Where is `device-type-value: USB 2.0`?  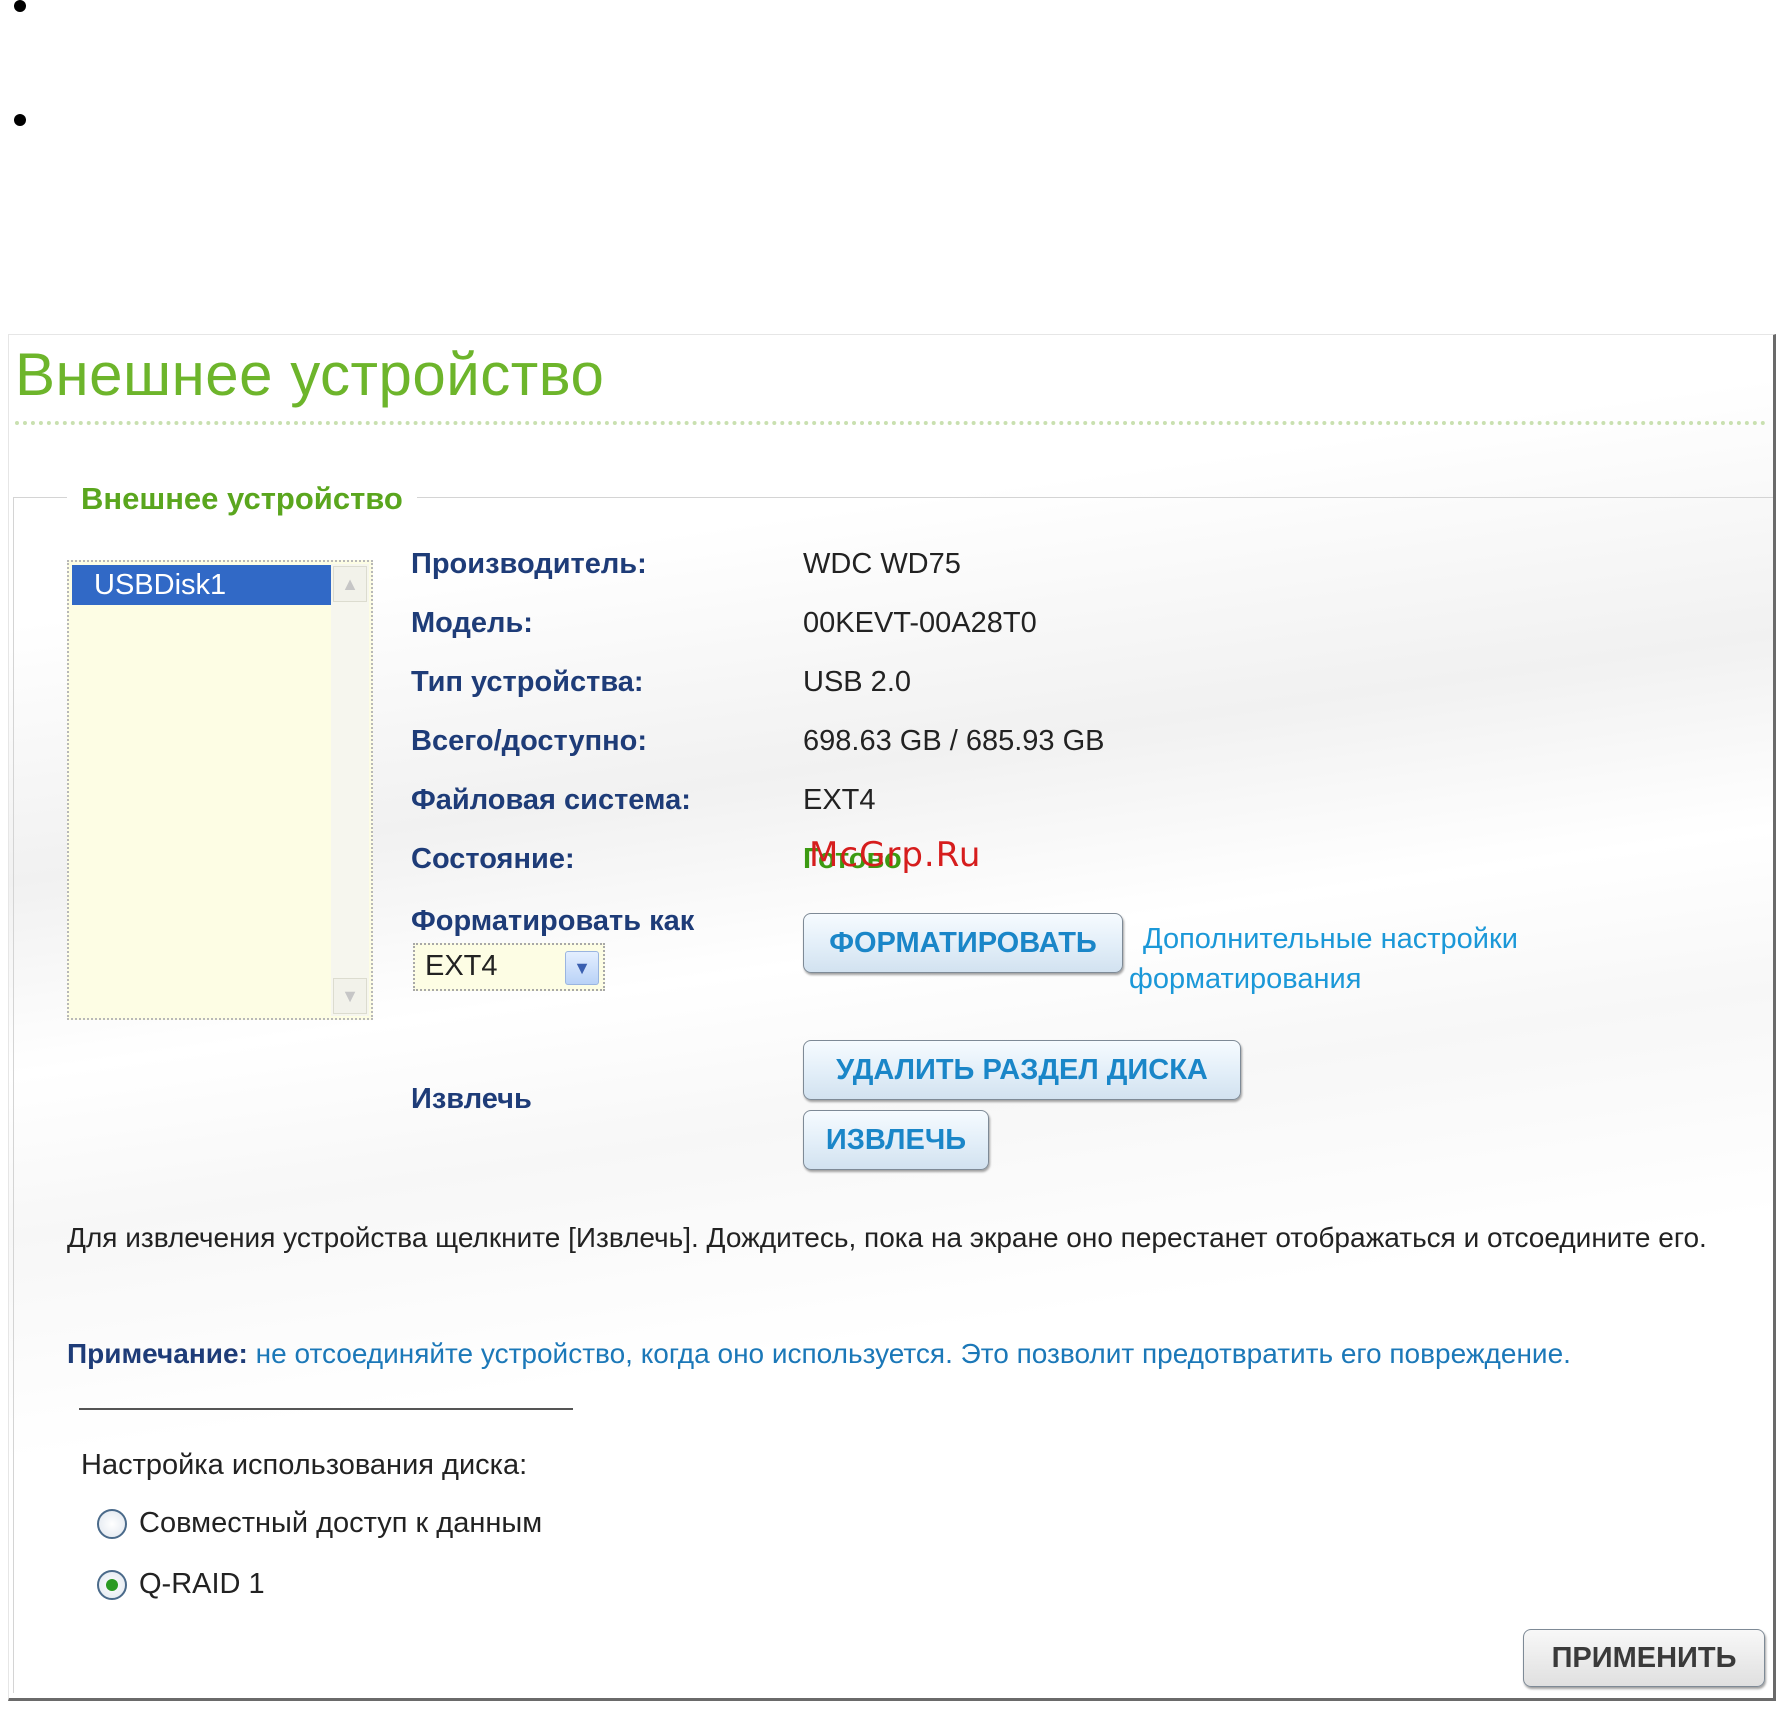
device-type-value: USB 2.0 is located at coordinates (857, 682).